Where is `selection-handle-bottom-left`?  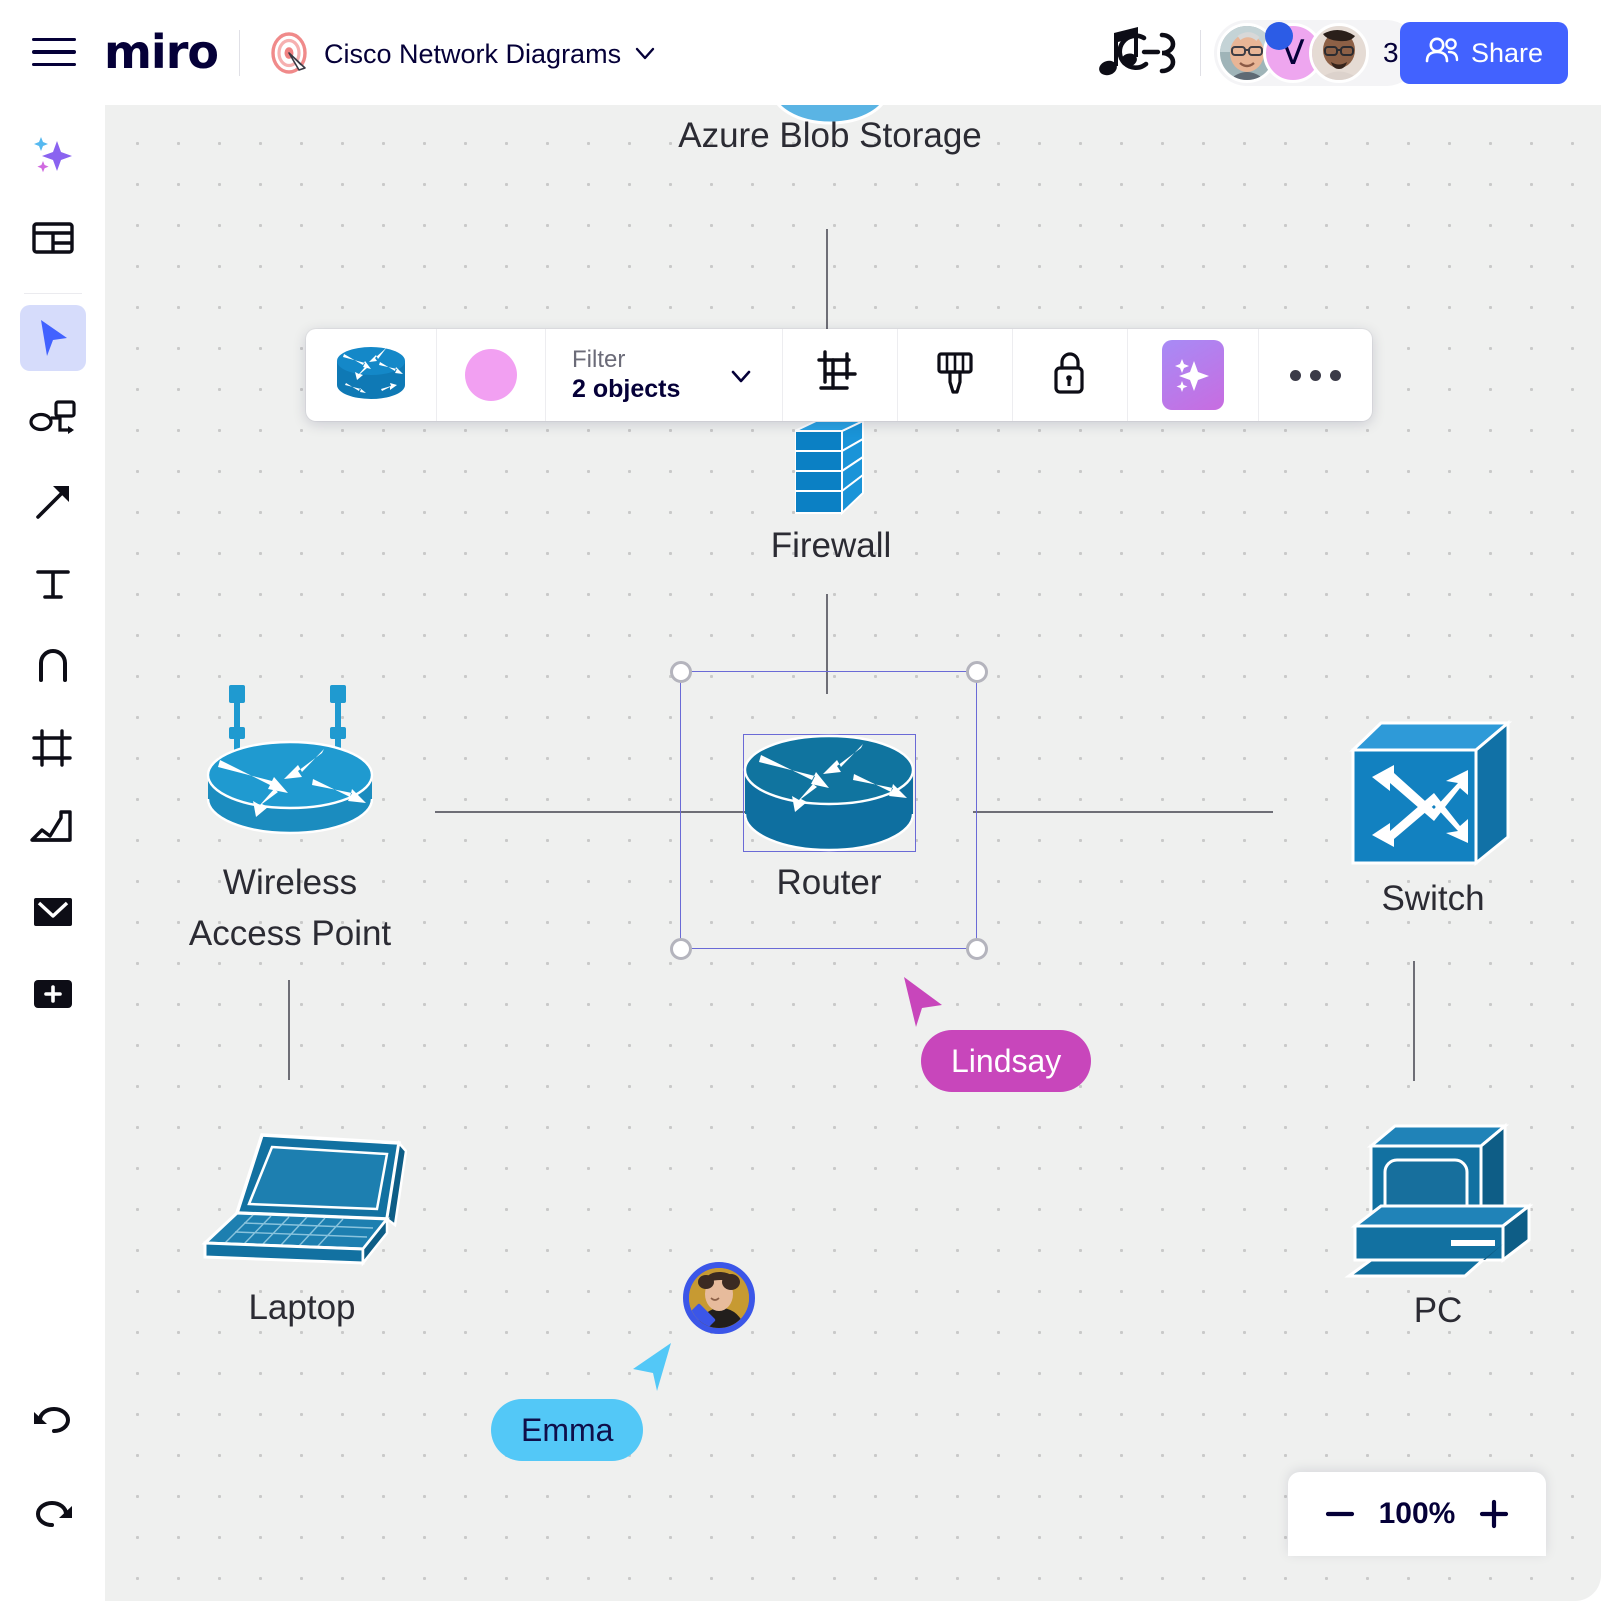
selection-handle-bottom-left is located at coordinates (681, 949).